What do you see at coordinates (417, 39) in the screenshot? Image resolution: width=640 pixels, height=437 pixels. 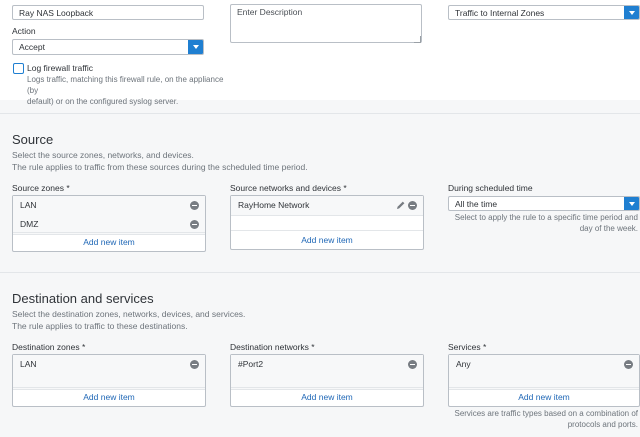 I see `textarea-resize-handle` at bounding box center [417, 39].